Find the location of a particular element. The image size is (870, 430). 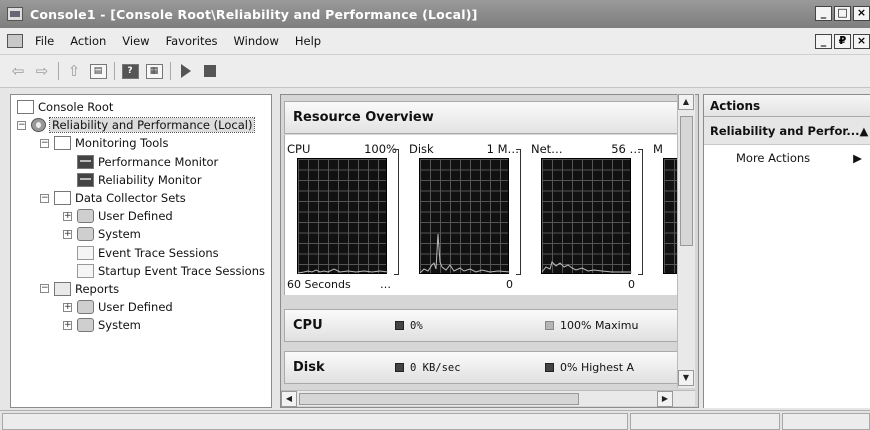

more-actions-item: More Actions ▶ is located at coordinates (787, 156).